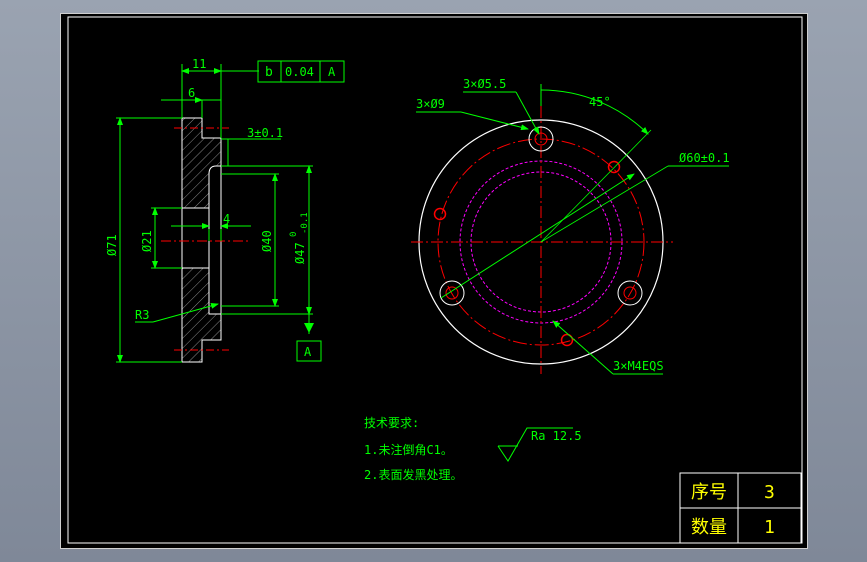 The image size is (867, 562). I want to click on dia-47-label: Ø47, so click(300, 253).